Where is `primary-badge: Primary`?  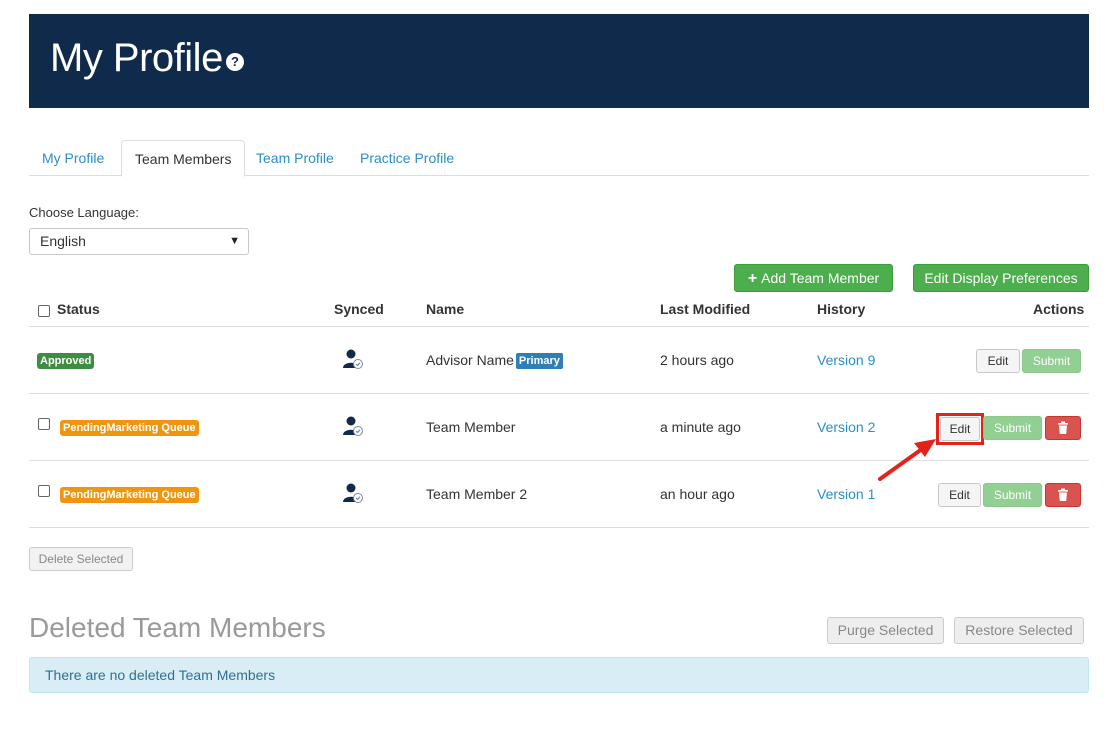 primary-badge: Primary is located at coordinates (539, 361).